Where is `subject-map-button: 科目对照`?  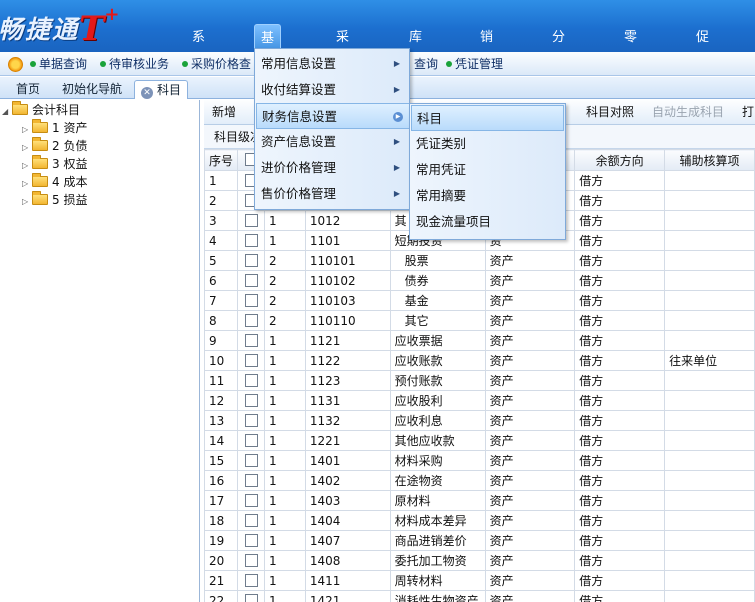 subject-map-button: 科目对照 is located at coordinates (610, 112).